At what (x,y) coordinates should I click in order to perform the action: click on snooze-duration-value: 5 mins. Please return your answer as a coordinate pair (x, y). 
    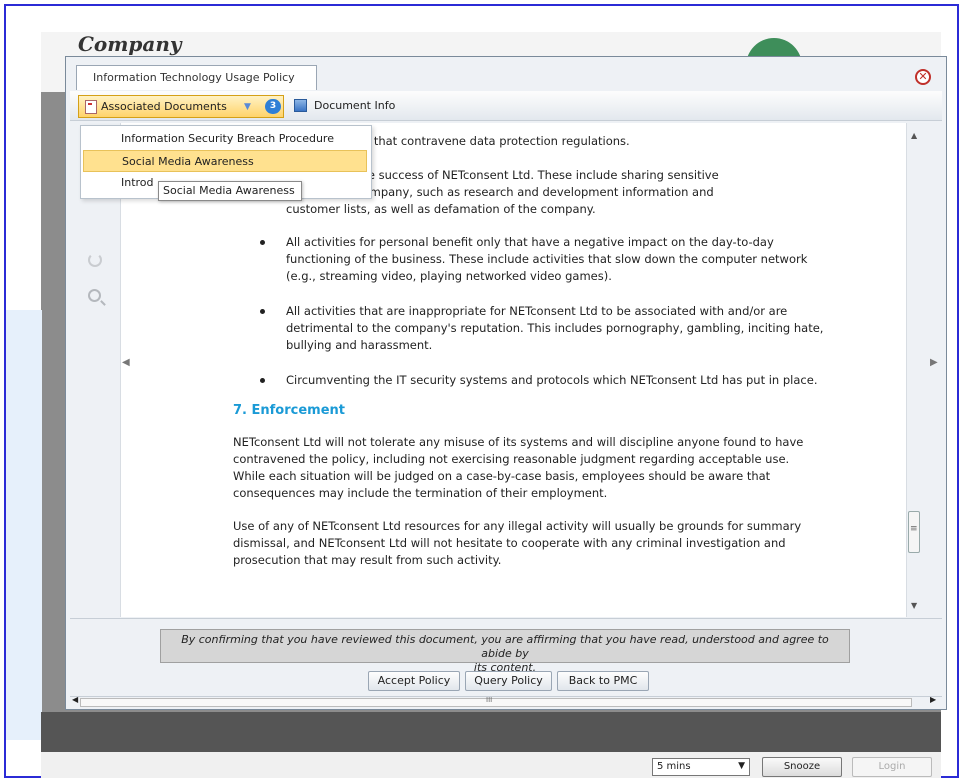
    Looking at the image, I should click on (674, 766).